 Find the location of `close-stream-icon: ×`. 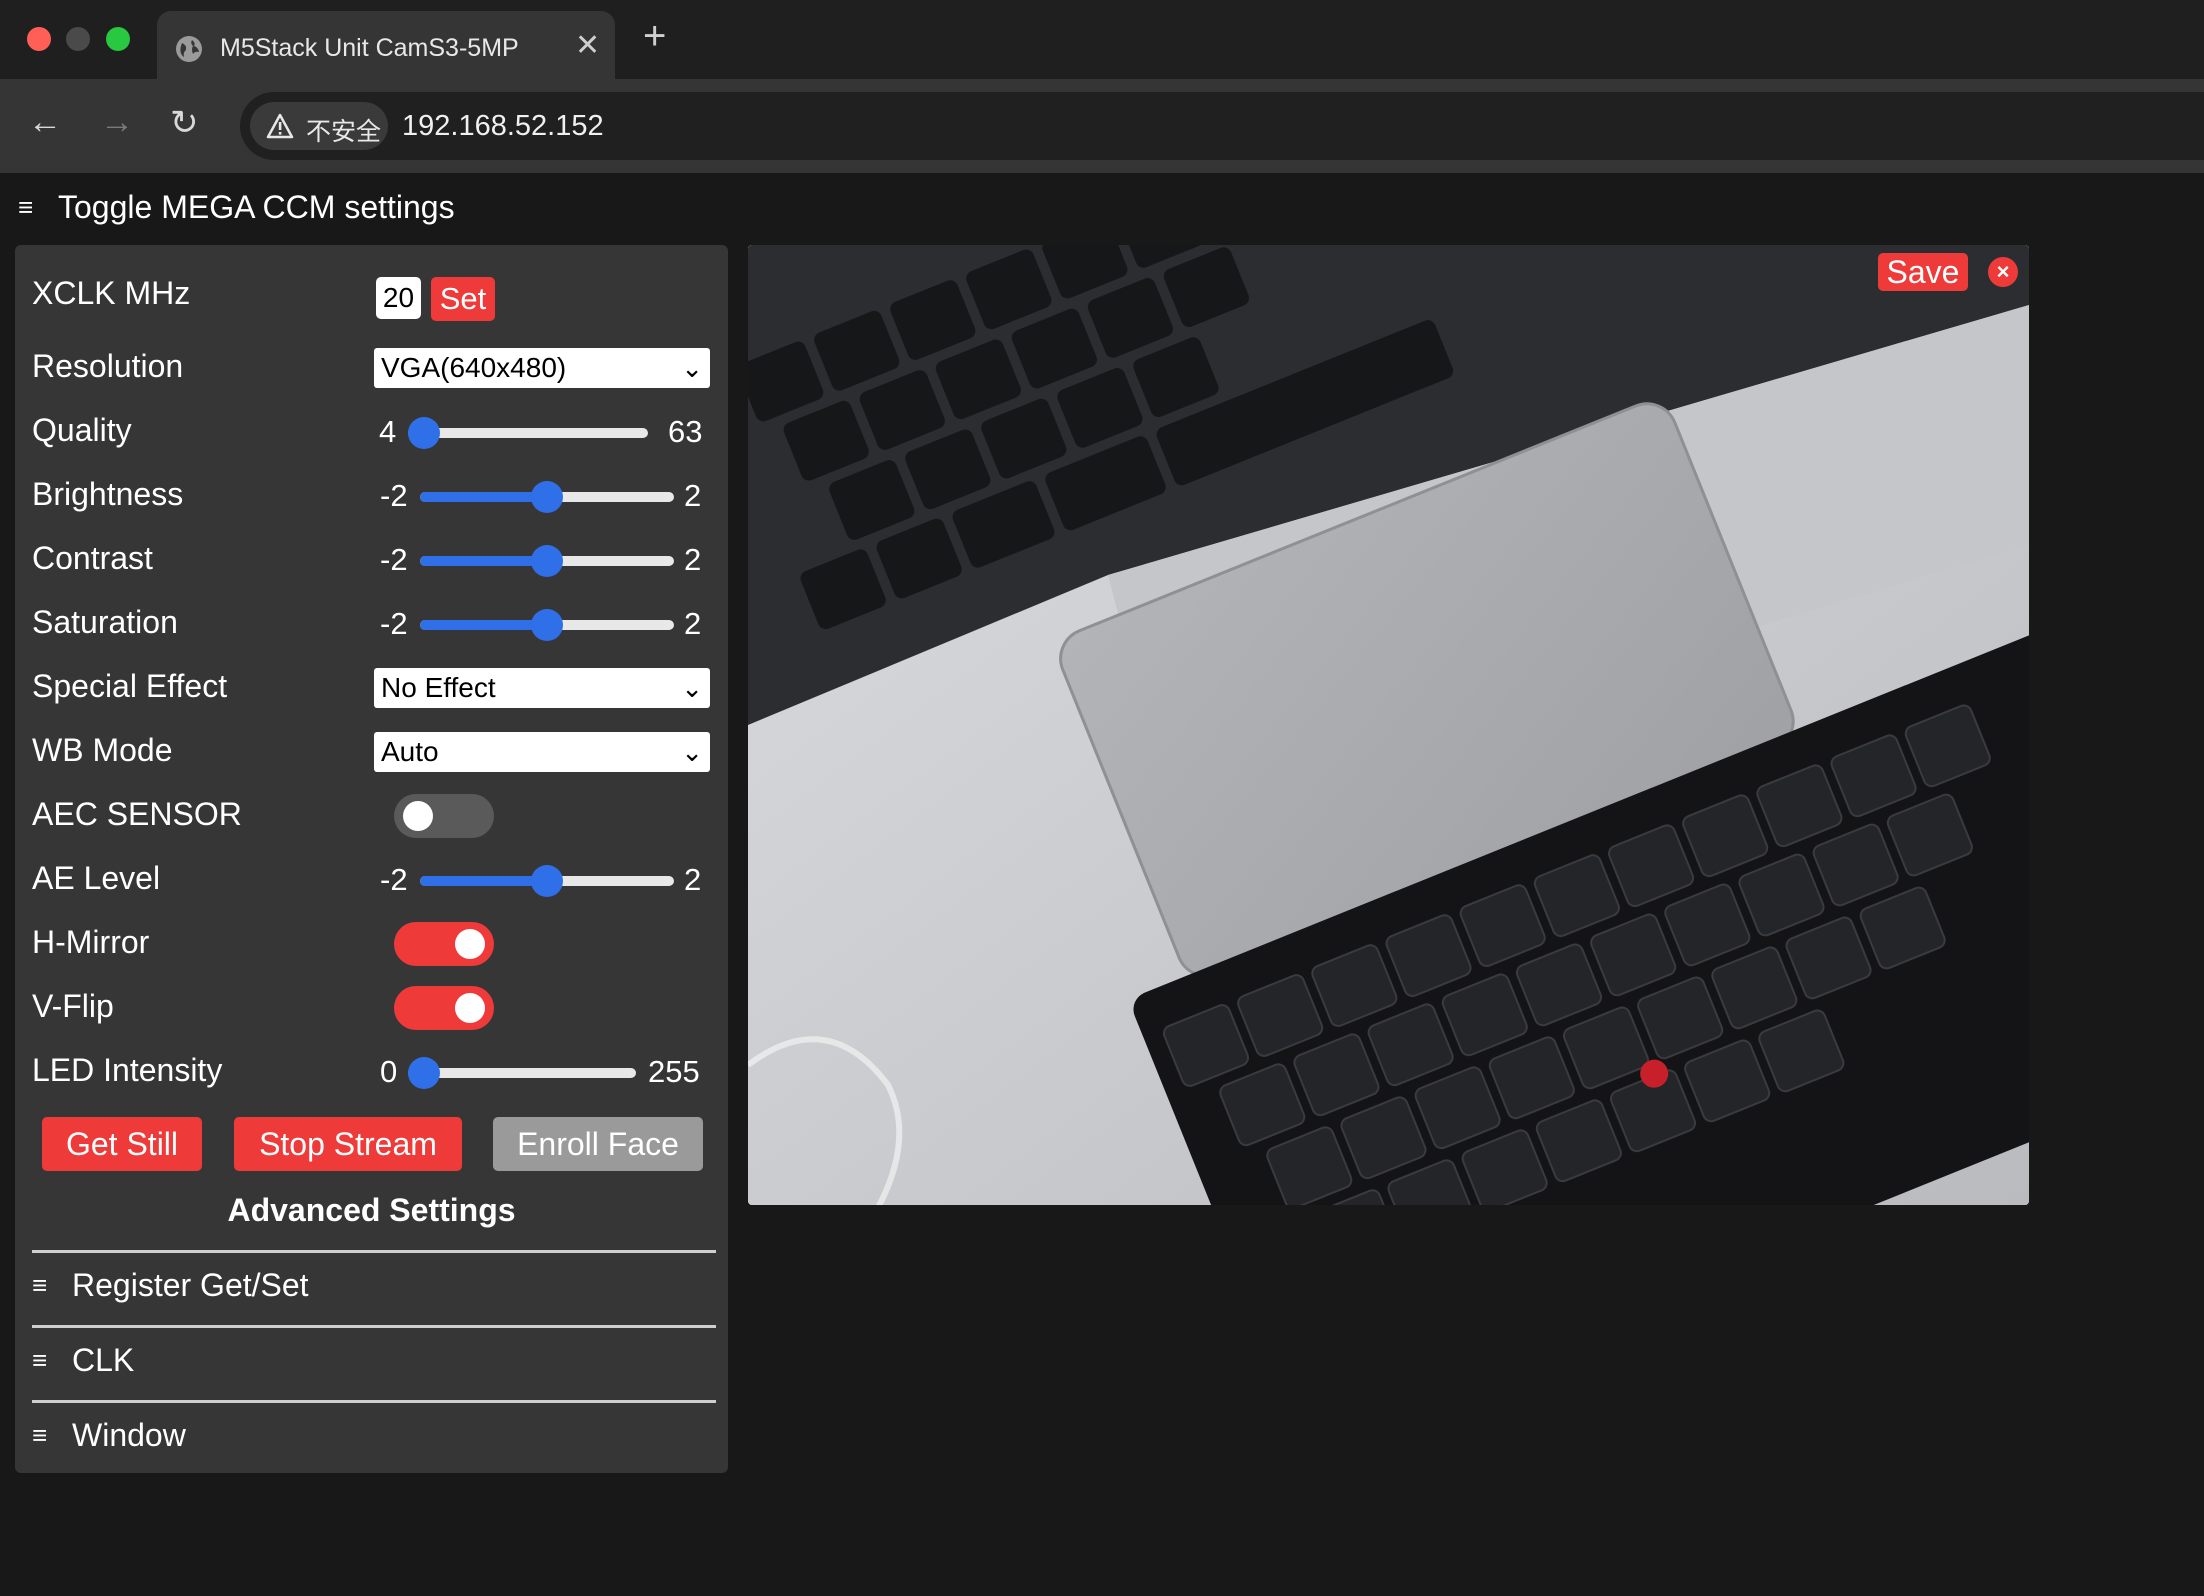

close-stream-icon: × is located at coordinates (2003, 272).